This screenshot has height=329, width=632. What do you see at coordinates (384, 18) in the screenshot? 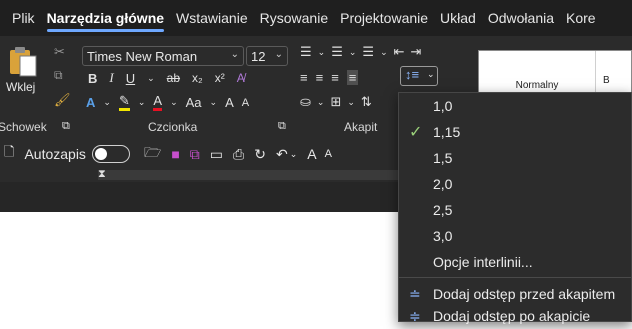
I see `tab-design: Projektowanie` at bounding box center [384, 18].